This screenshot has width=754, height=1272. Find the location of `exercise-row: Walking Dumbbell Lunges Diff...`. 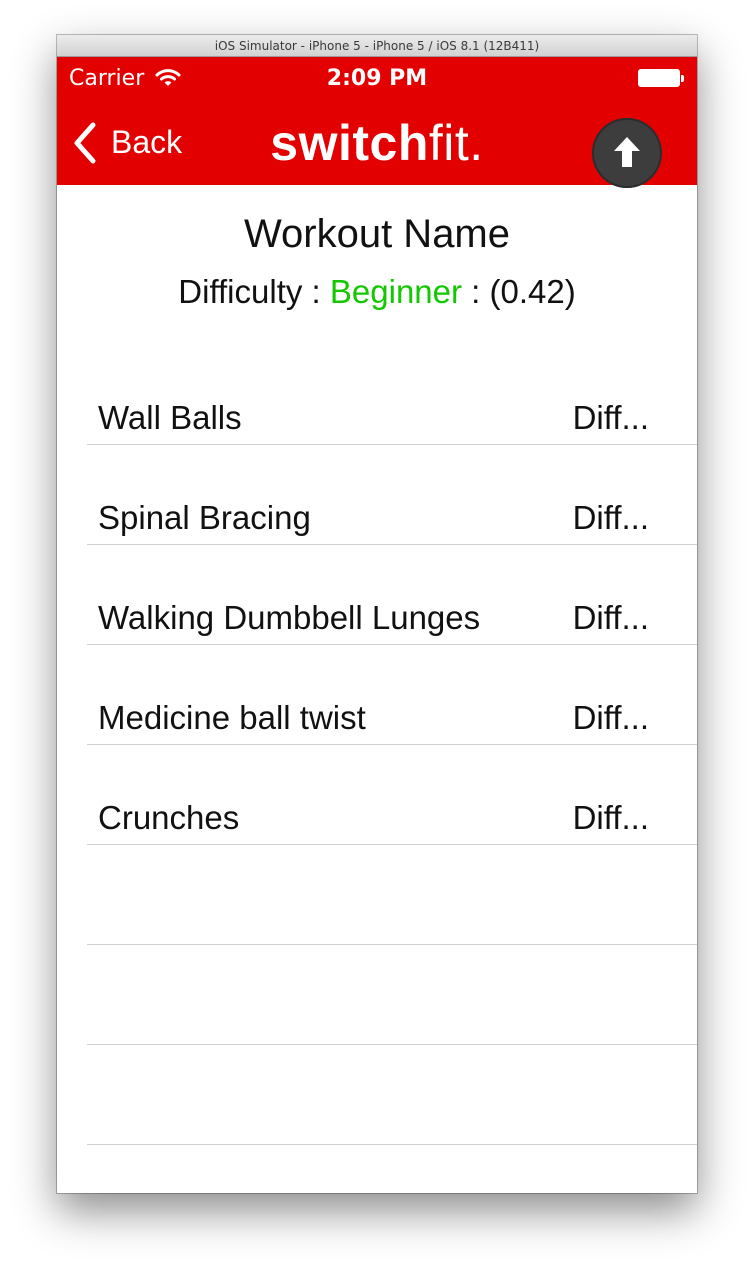

exercise-row: Walking Dumbbell Lunges Diff... is located at coordinates (392, 595).